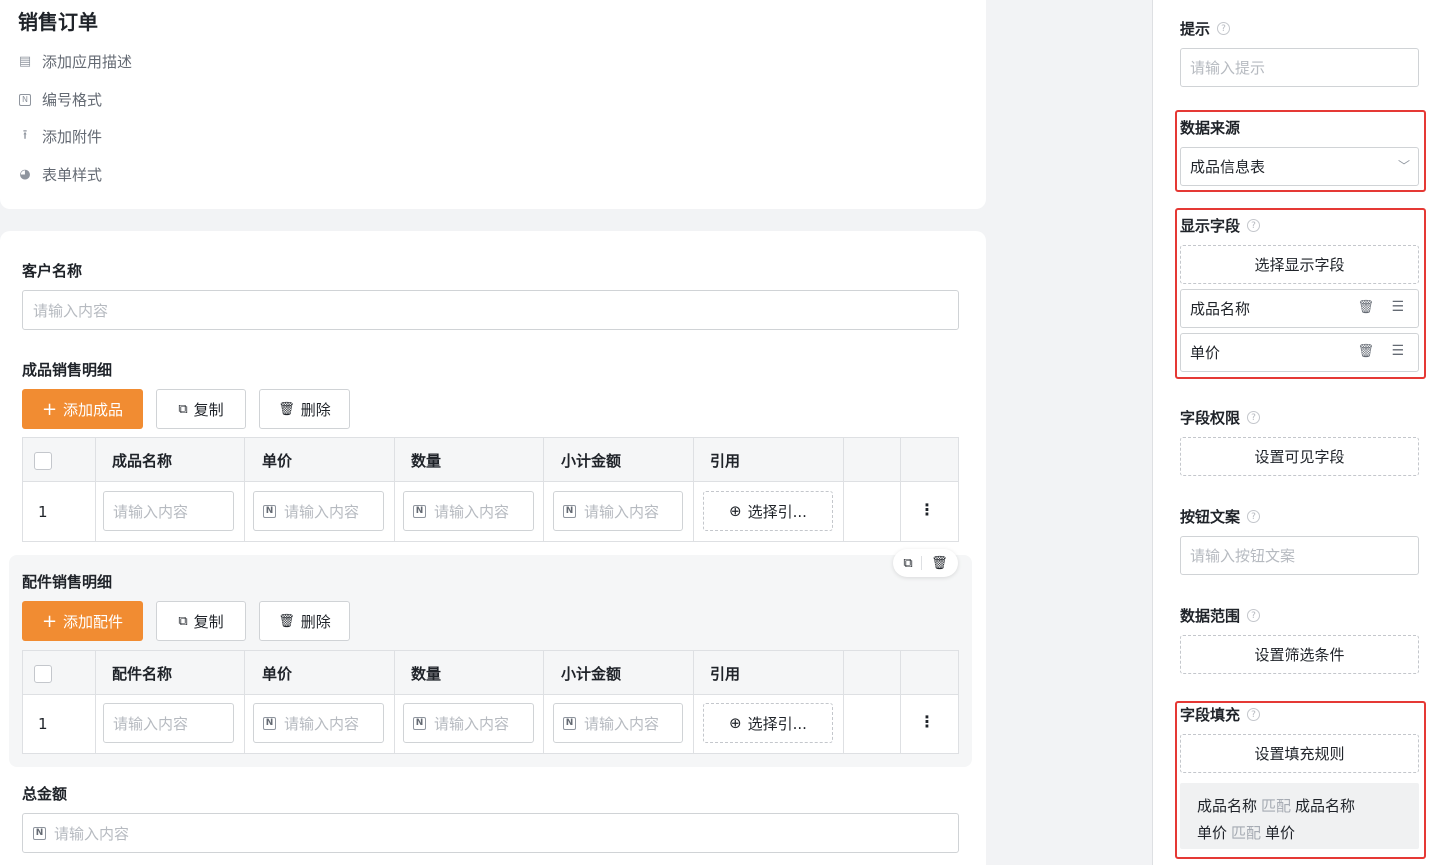  I want to click on display-field-item: 单价 🗑︎ ☰, so click(1299, 352).